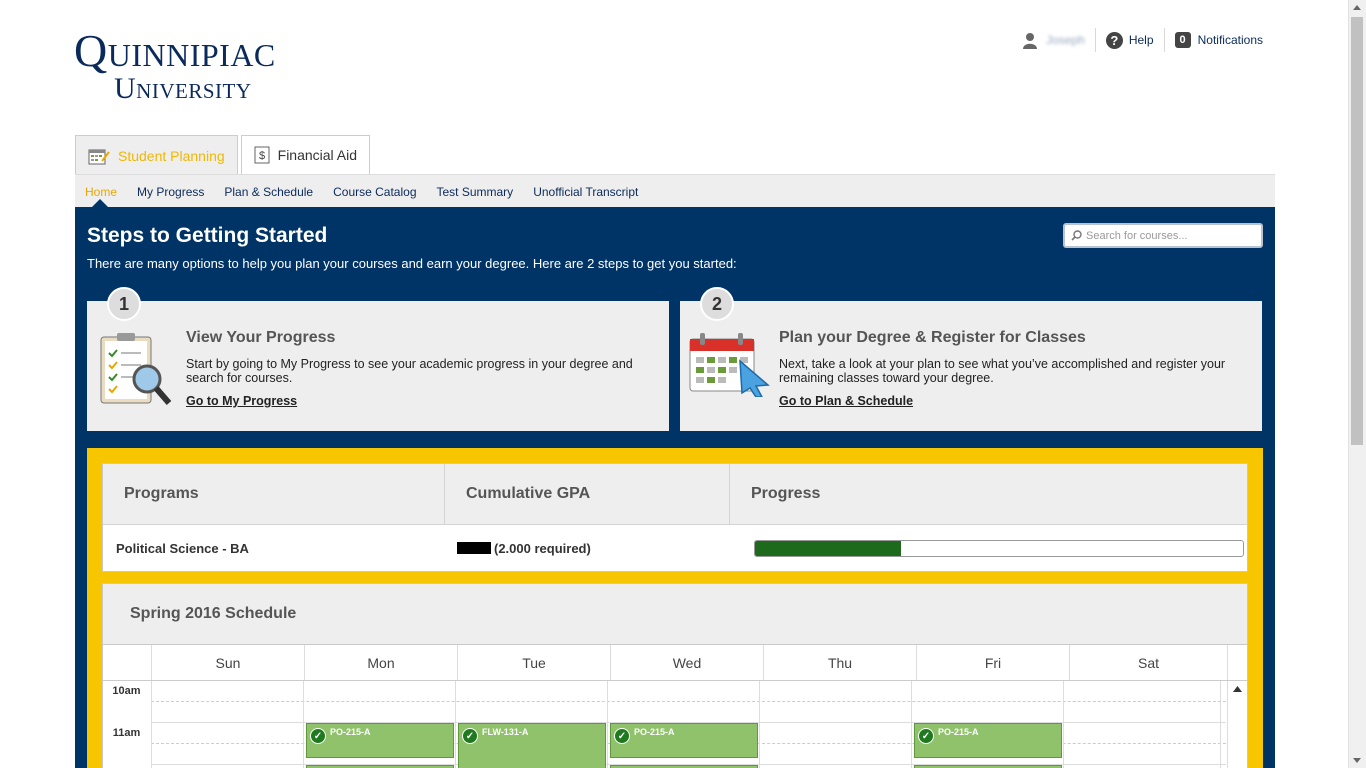  I want to click on tab-financial-aid: $ Financial Aid, so click(305, 154).